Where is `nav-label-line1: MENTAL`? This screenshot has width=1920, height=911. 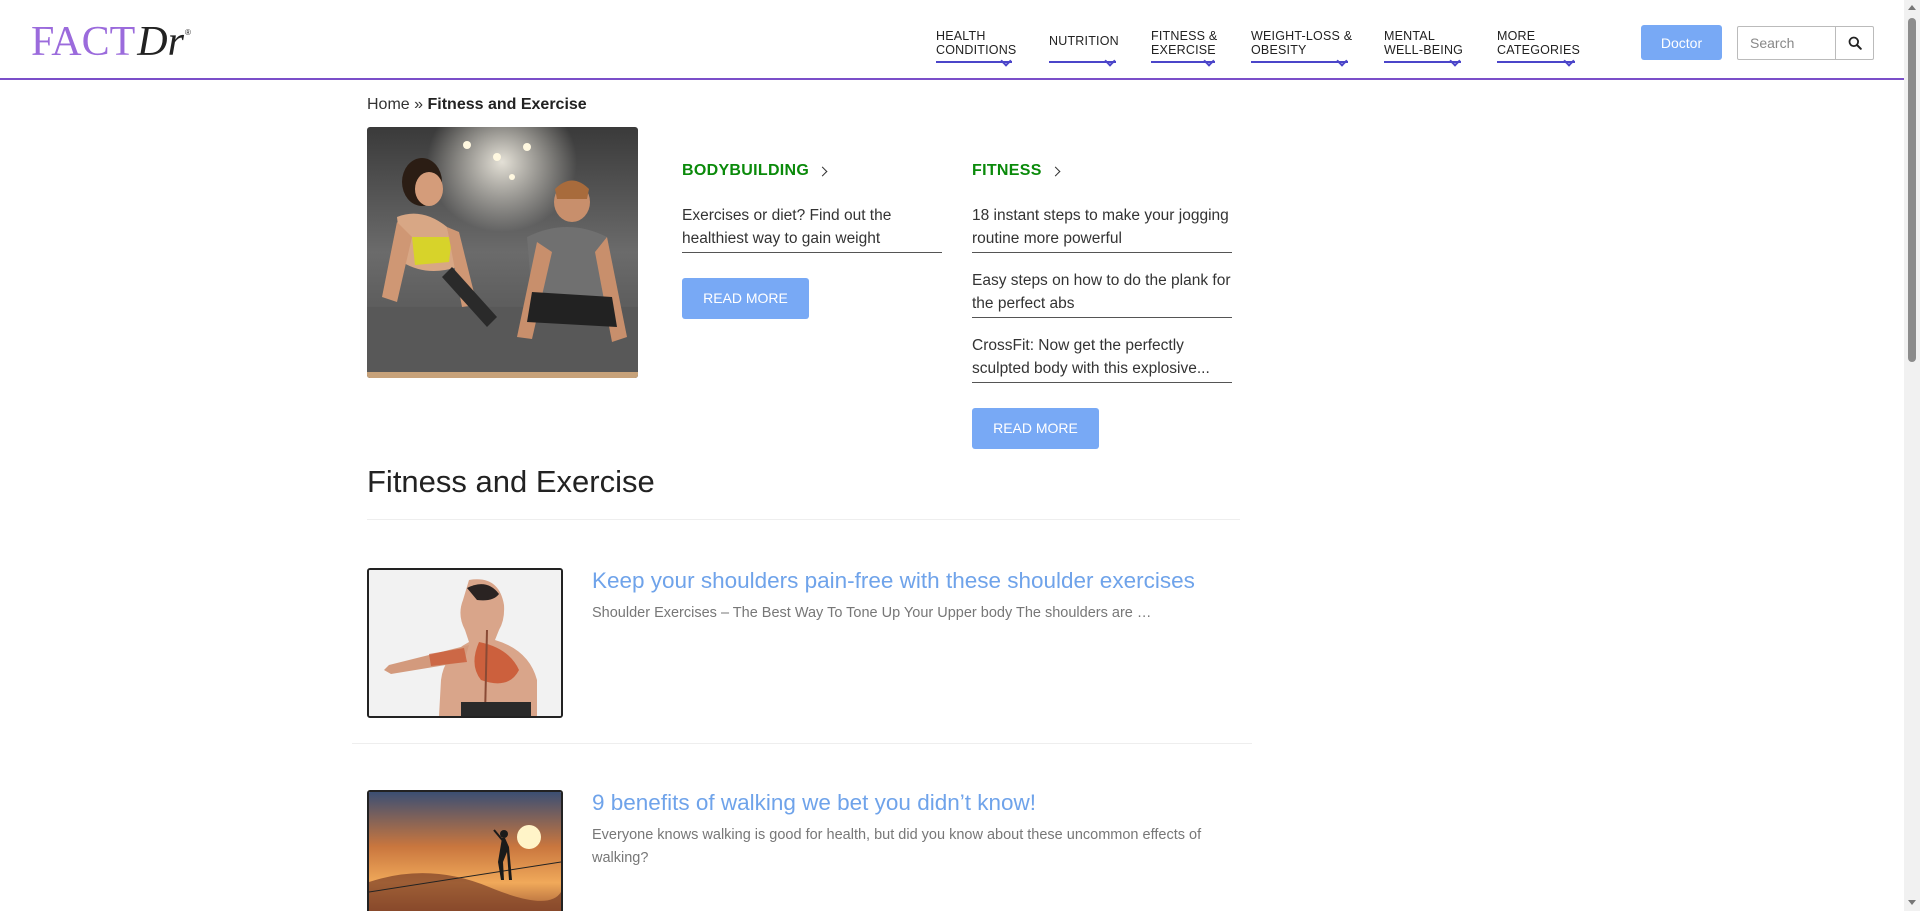 nav-label-line1: MENTAL is located at coordinates (1409, 36).